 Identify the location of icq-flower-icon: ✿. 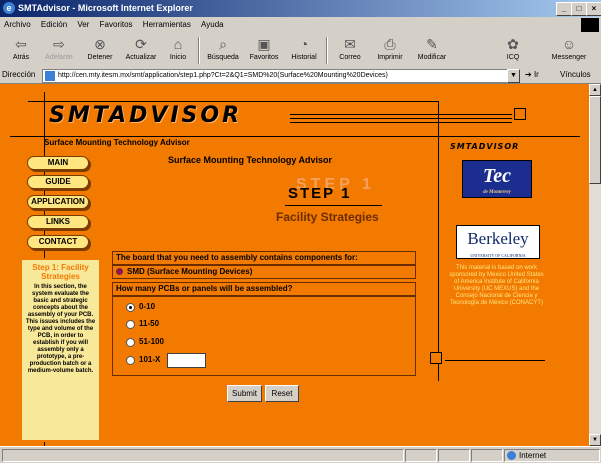
(513, 44).